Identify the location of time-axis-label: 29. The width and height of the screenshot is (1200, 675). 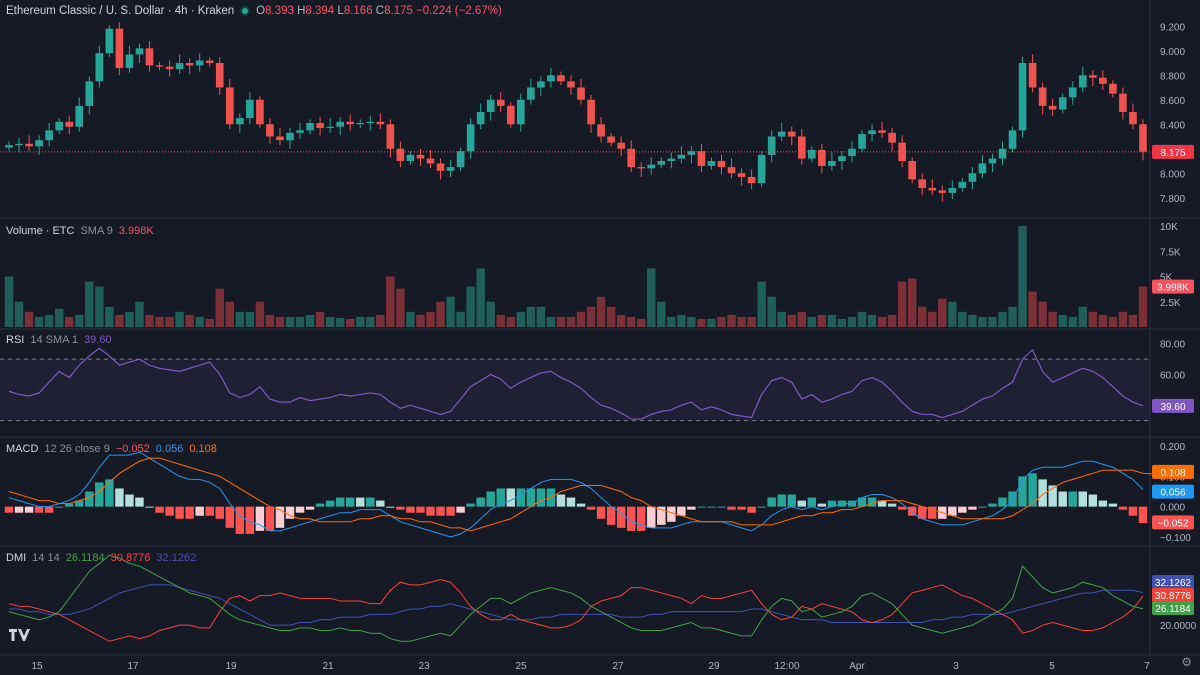
(714, 666).